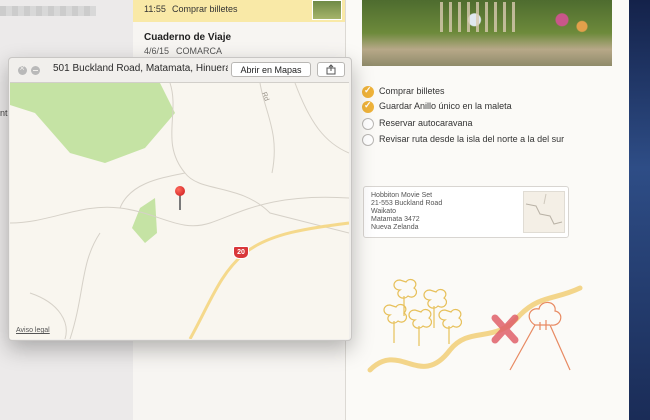  I want to click on checklist-item-label: Reservar autocaravana, so click(426, 123).